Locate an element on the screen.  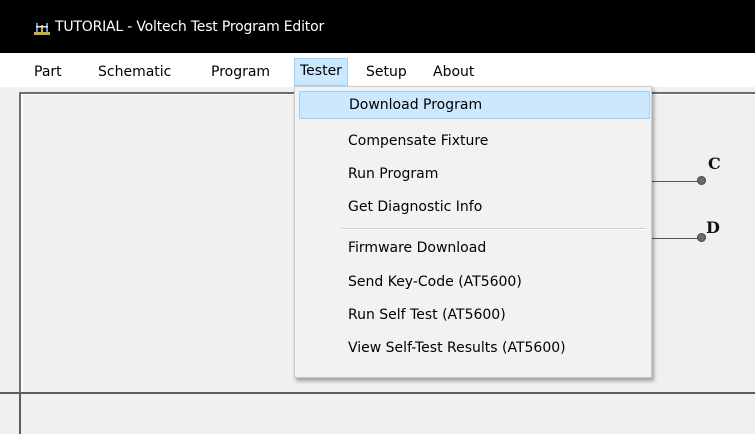
menu-item-label: Firmware Download is located at coordinates (417, 248).